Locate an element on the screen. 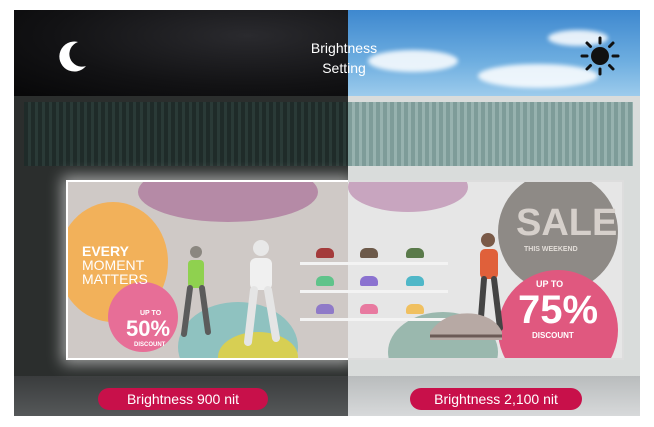 The height and width of the screenshot is (427, 654). page-title: Brightness Setting is located at coordinates (344, 58).